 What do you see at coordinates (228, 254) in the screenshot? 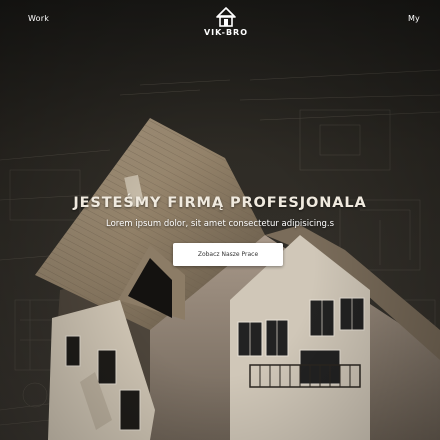
I see `view-work-button: Zobacz Nasze Prace` at bounding box center [228, 254].